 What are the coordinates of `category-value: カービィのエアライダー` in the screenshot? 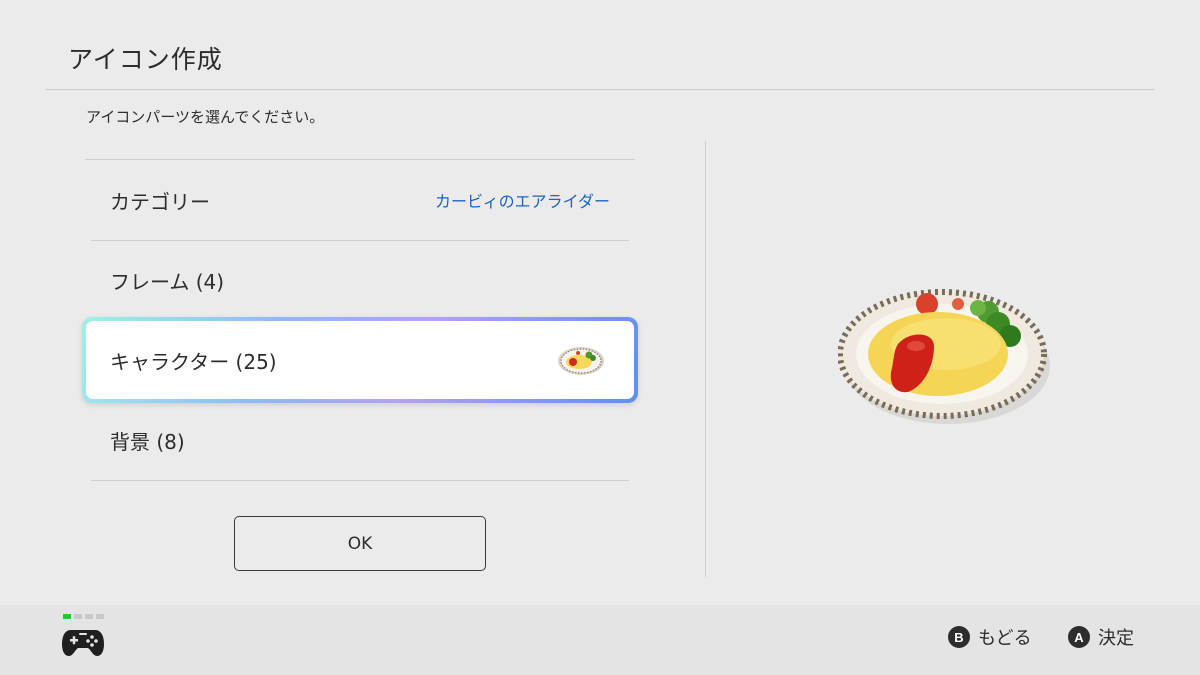 It's located at (522, 201).